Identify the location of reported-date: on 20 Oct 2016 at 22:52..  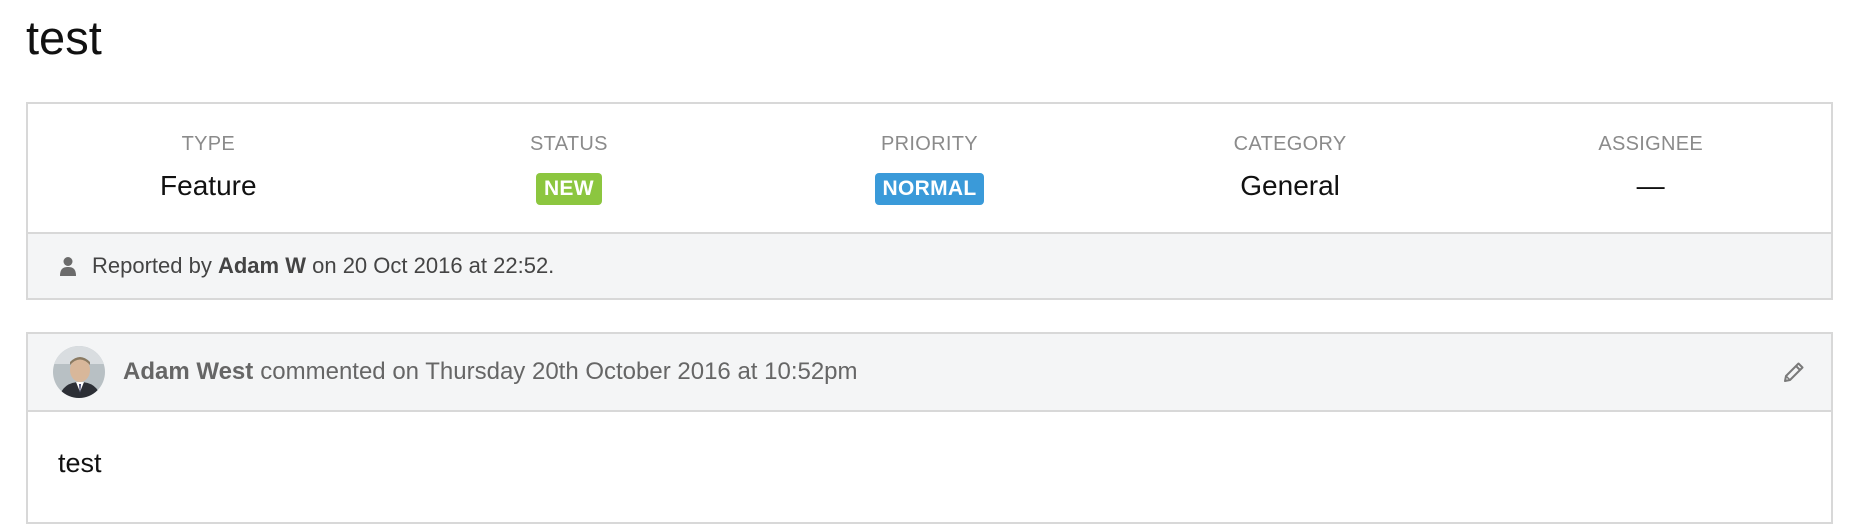
(433, 265).